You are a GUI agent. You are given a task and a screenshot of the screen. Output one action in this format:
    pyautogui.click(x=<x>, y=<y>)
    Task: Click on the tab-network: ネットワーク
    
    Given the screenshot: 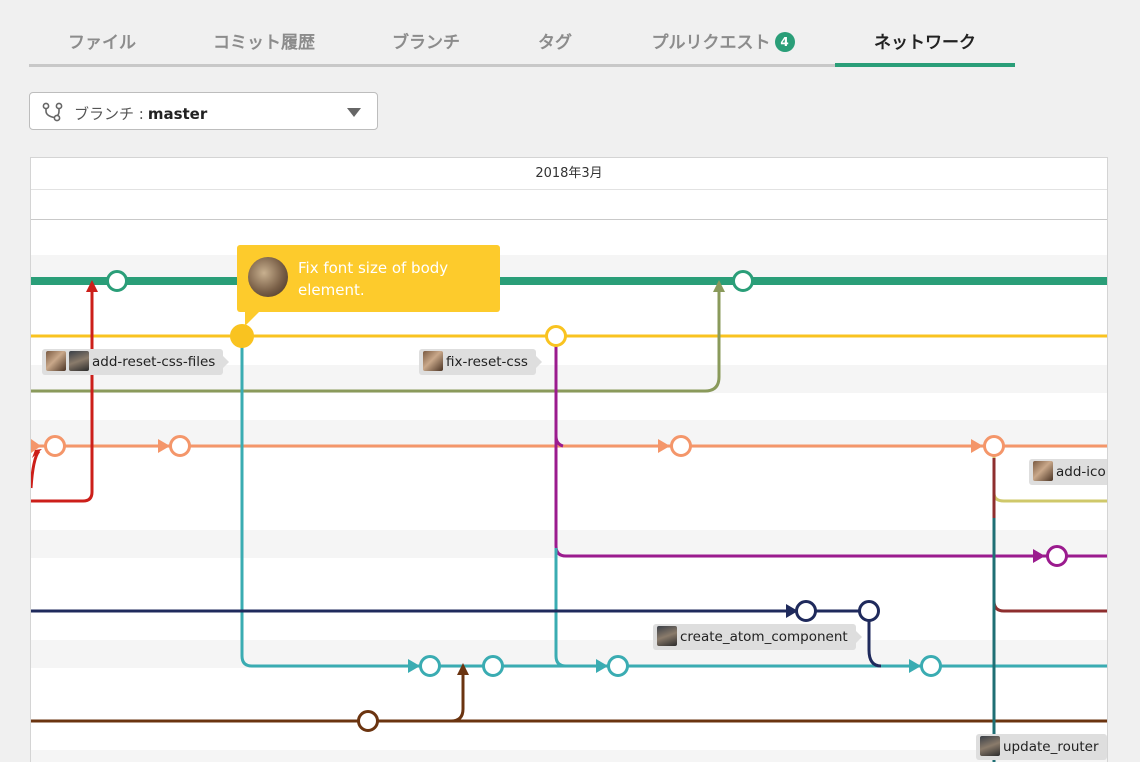 What is the action you would take?
    pyautogui.click(x=925, y=46)
    